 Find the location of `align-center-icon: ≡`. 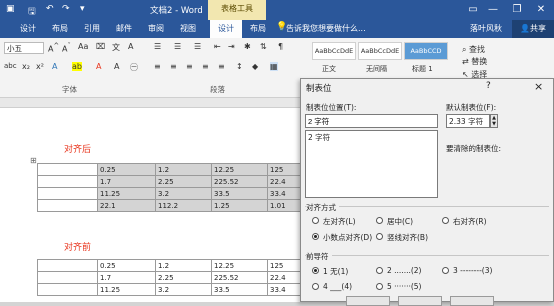

align-center-icon: ≡ is located at coordinates (173, 66).